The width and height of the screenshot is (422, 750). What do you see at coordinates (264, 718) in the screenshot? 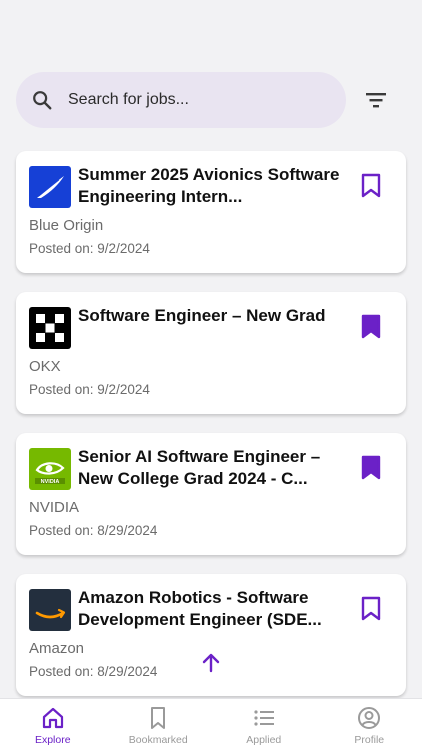
I see `list-icon` at bounding box center [264, 718].